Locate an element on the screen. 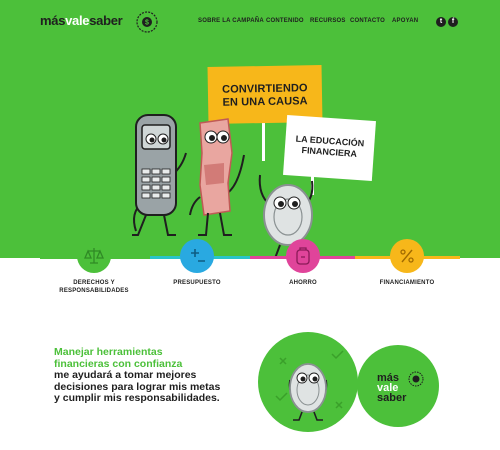 This screenshot has width=500, height=450. twitter-icon: t is located at coordinates (441, 22).